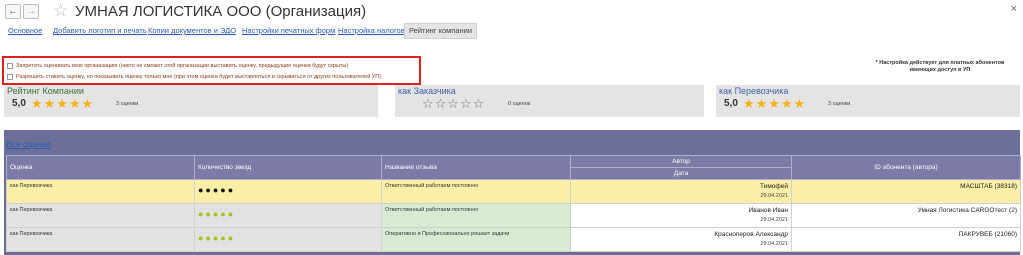  Describe the element at coordinates (288, 167) in the screenshot. I see `header-stars: Количество звезд` at that location.